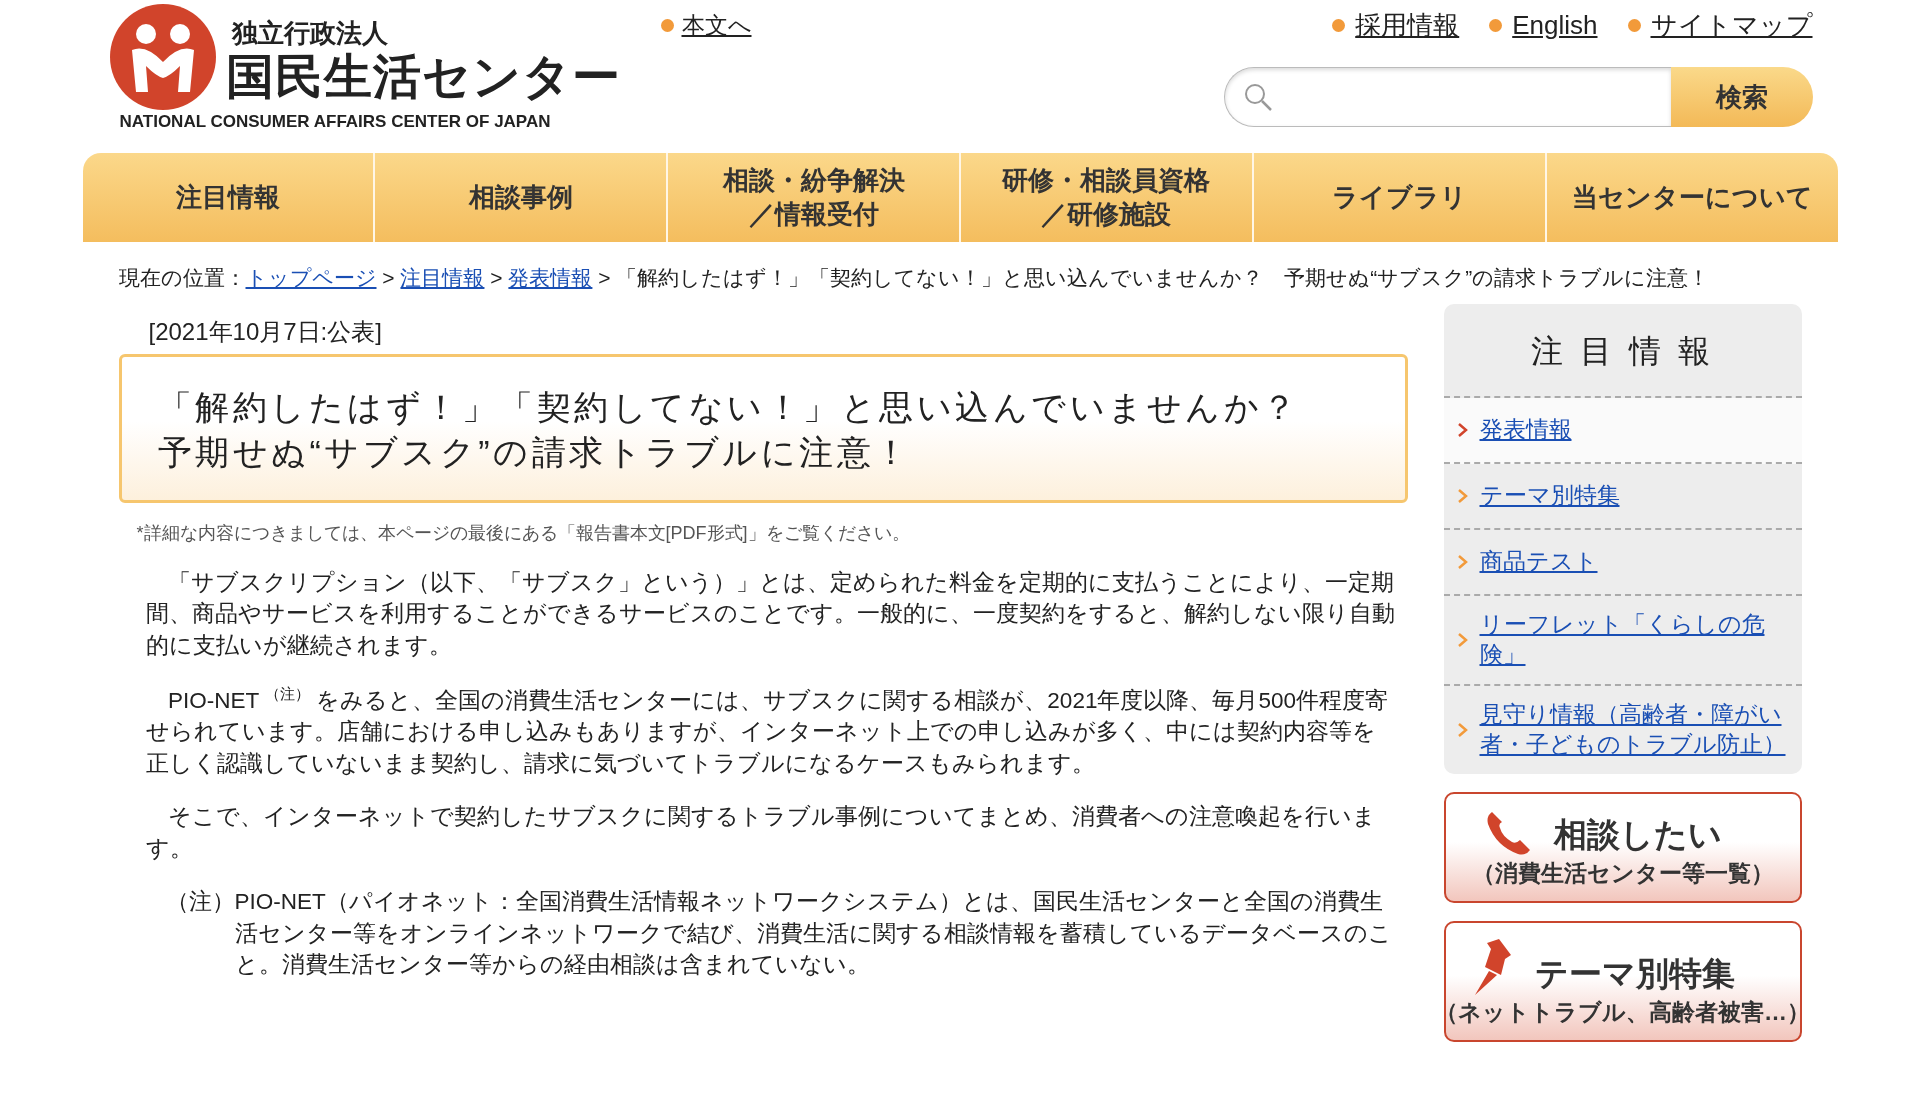  What do you see at coordinates (550, 277) in the screenshot?
I see `breadcrumb-link: 発表情報` at bounding box center [550, 277].